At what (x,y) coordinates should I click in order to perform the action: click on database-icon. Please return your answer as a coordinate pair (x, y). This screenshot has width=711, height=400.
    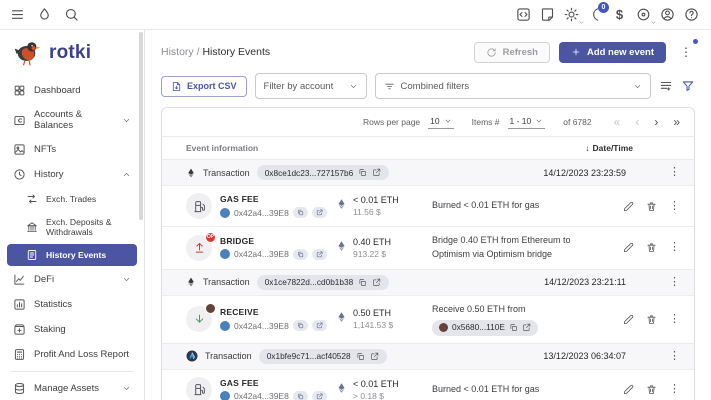
    Looking at the image, I should click on (19, 388).